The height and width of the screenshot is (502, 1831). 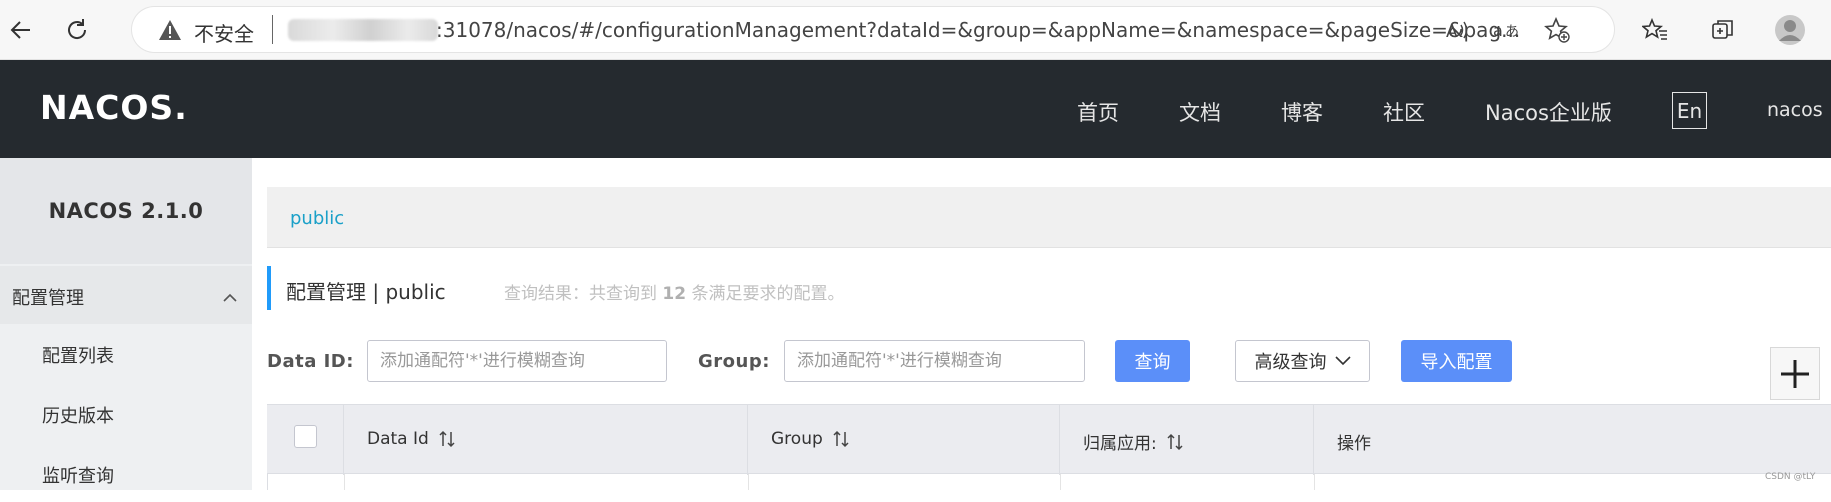 What do you see at coordinates (305, 436) in the screenshot?
I see `select-all-checkbox` at bounding box center [305, 436].